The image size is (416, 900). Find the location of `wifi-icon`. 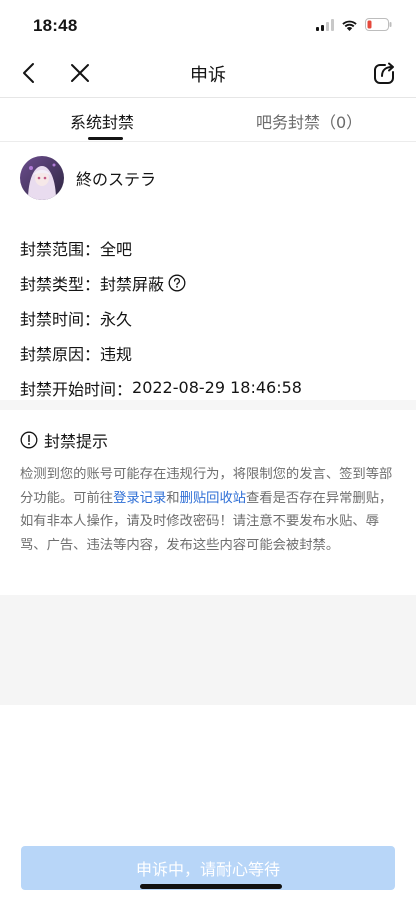

wifi-icon is located at coordinates (349, 25).